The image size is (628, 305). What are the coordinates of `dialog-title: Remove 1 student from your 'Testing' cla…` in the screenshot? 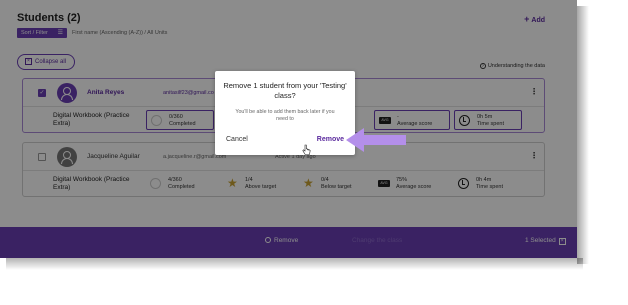 It's located at (285, 90).